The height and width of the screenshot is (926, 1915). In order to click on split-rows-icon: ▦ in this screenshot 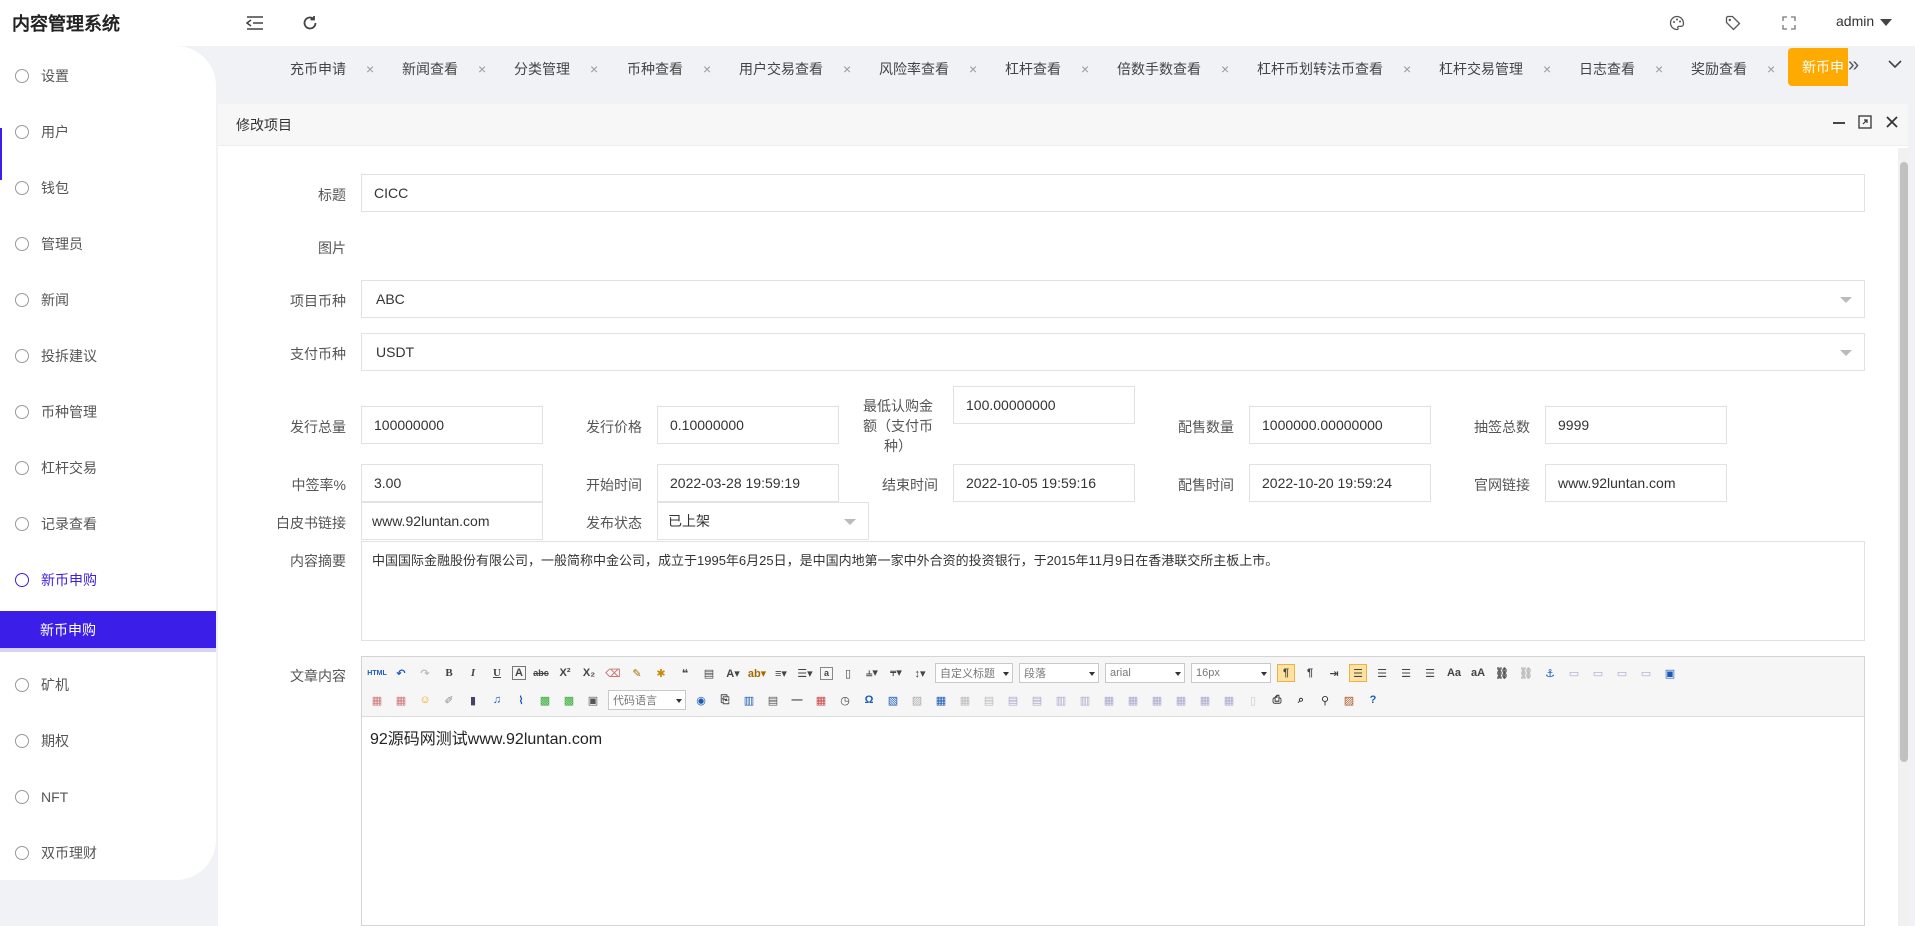, I will do `click(1205, 700)`.